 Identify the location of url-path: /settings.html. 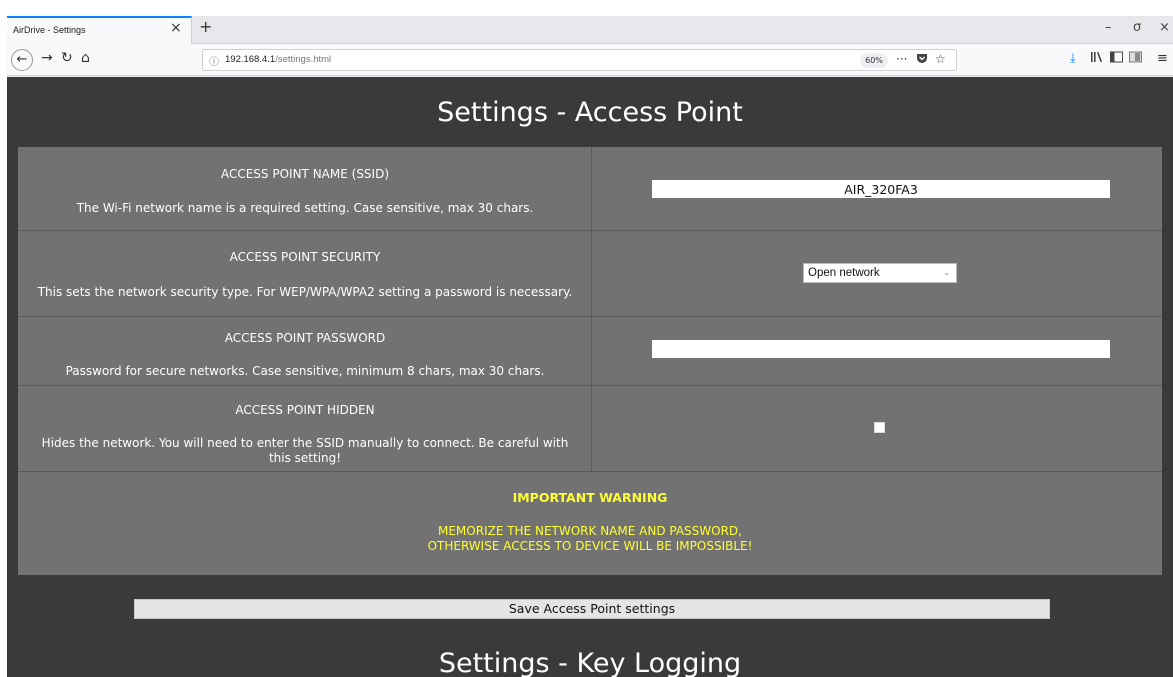
(303, 59).